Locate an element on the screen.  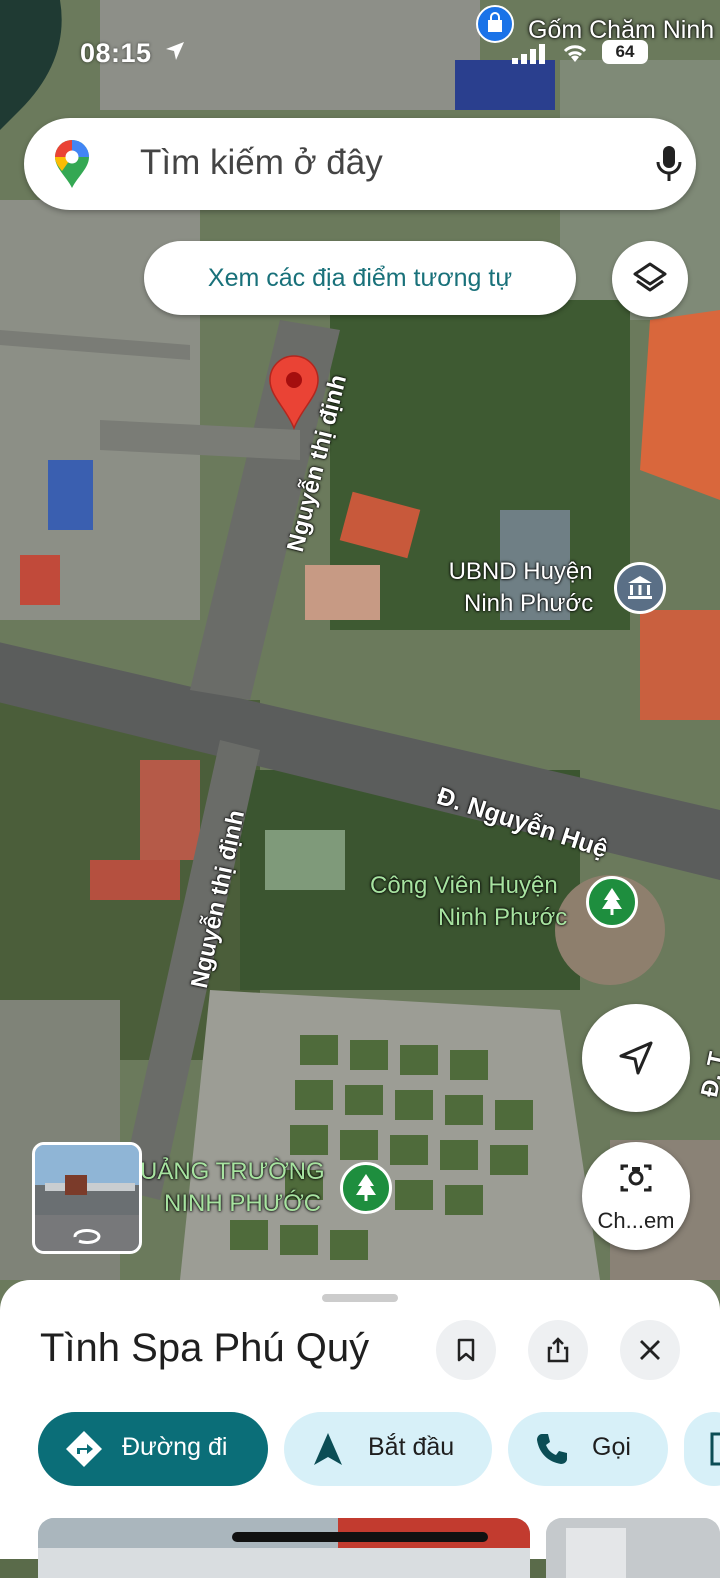
directions-icon is located at coordinates (84, 1449).